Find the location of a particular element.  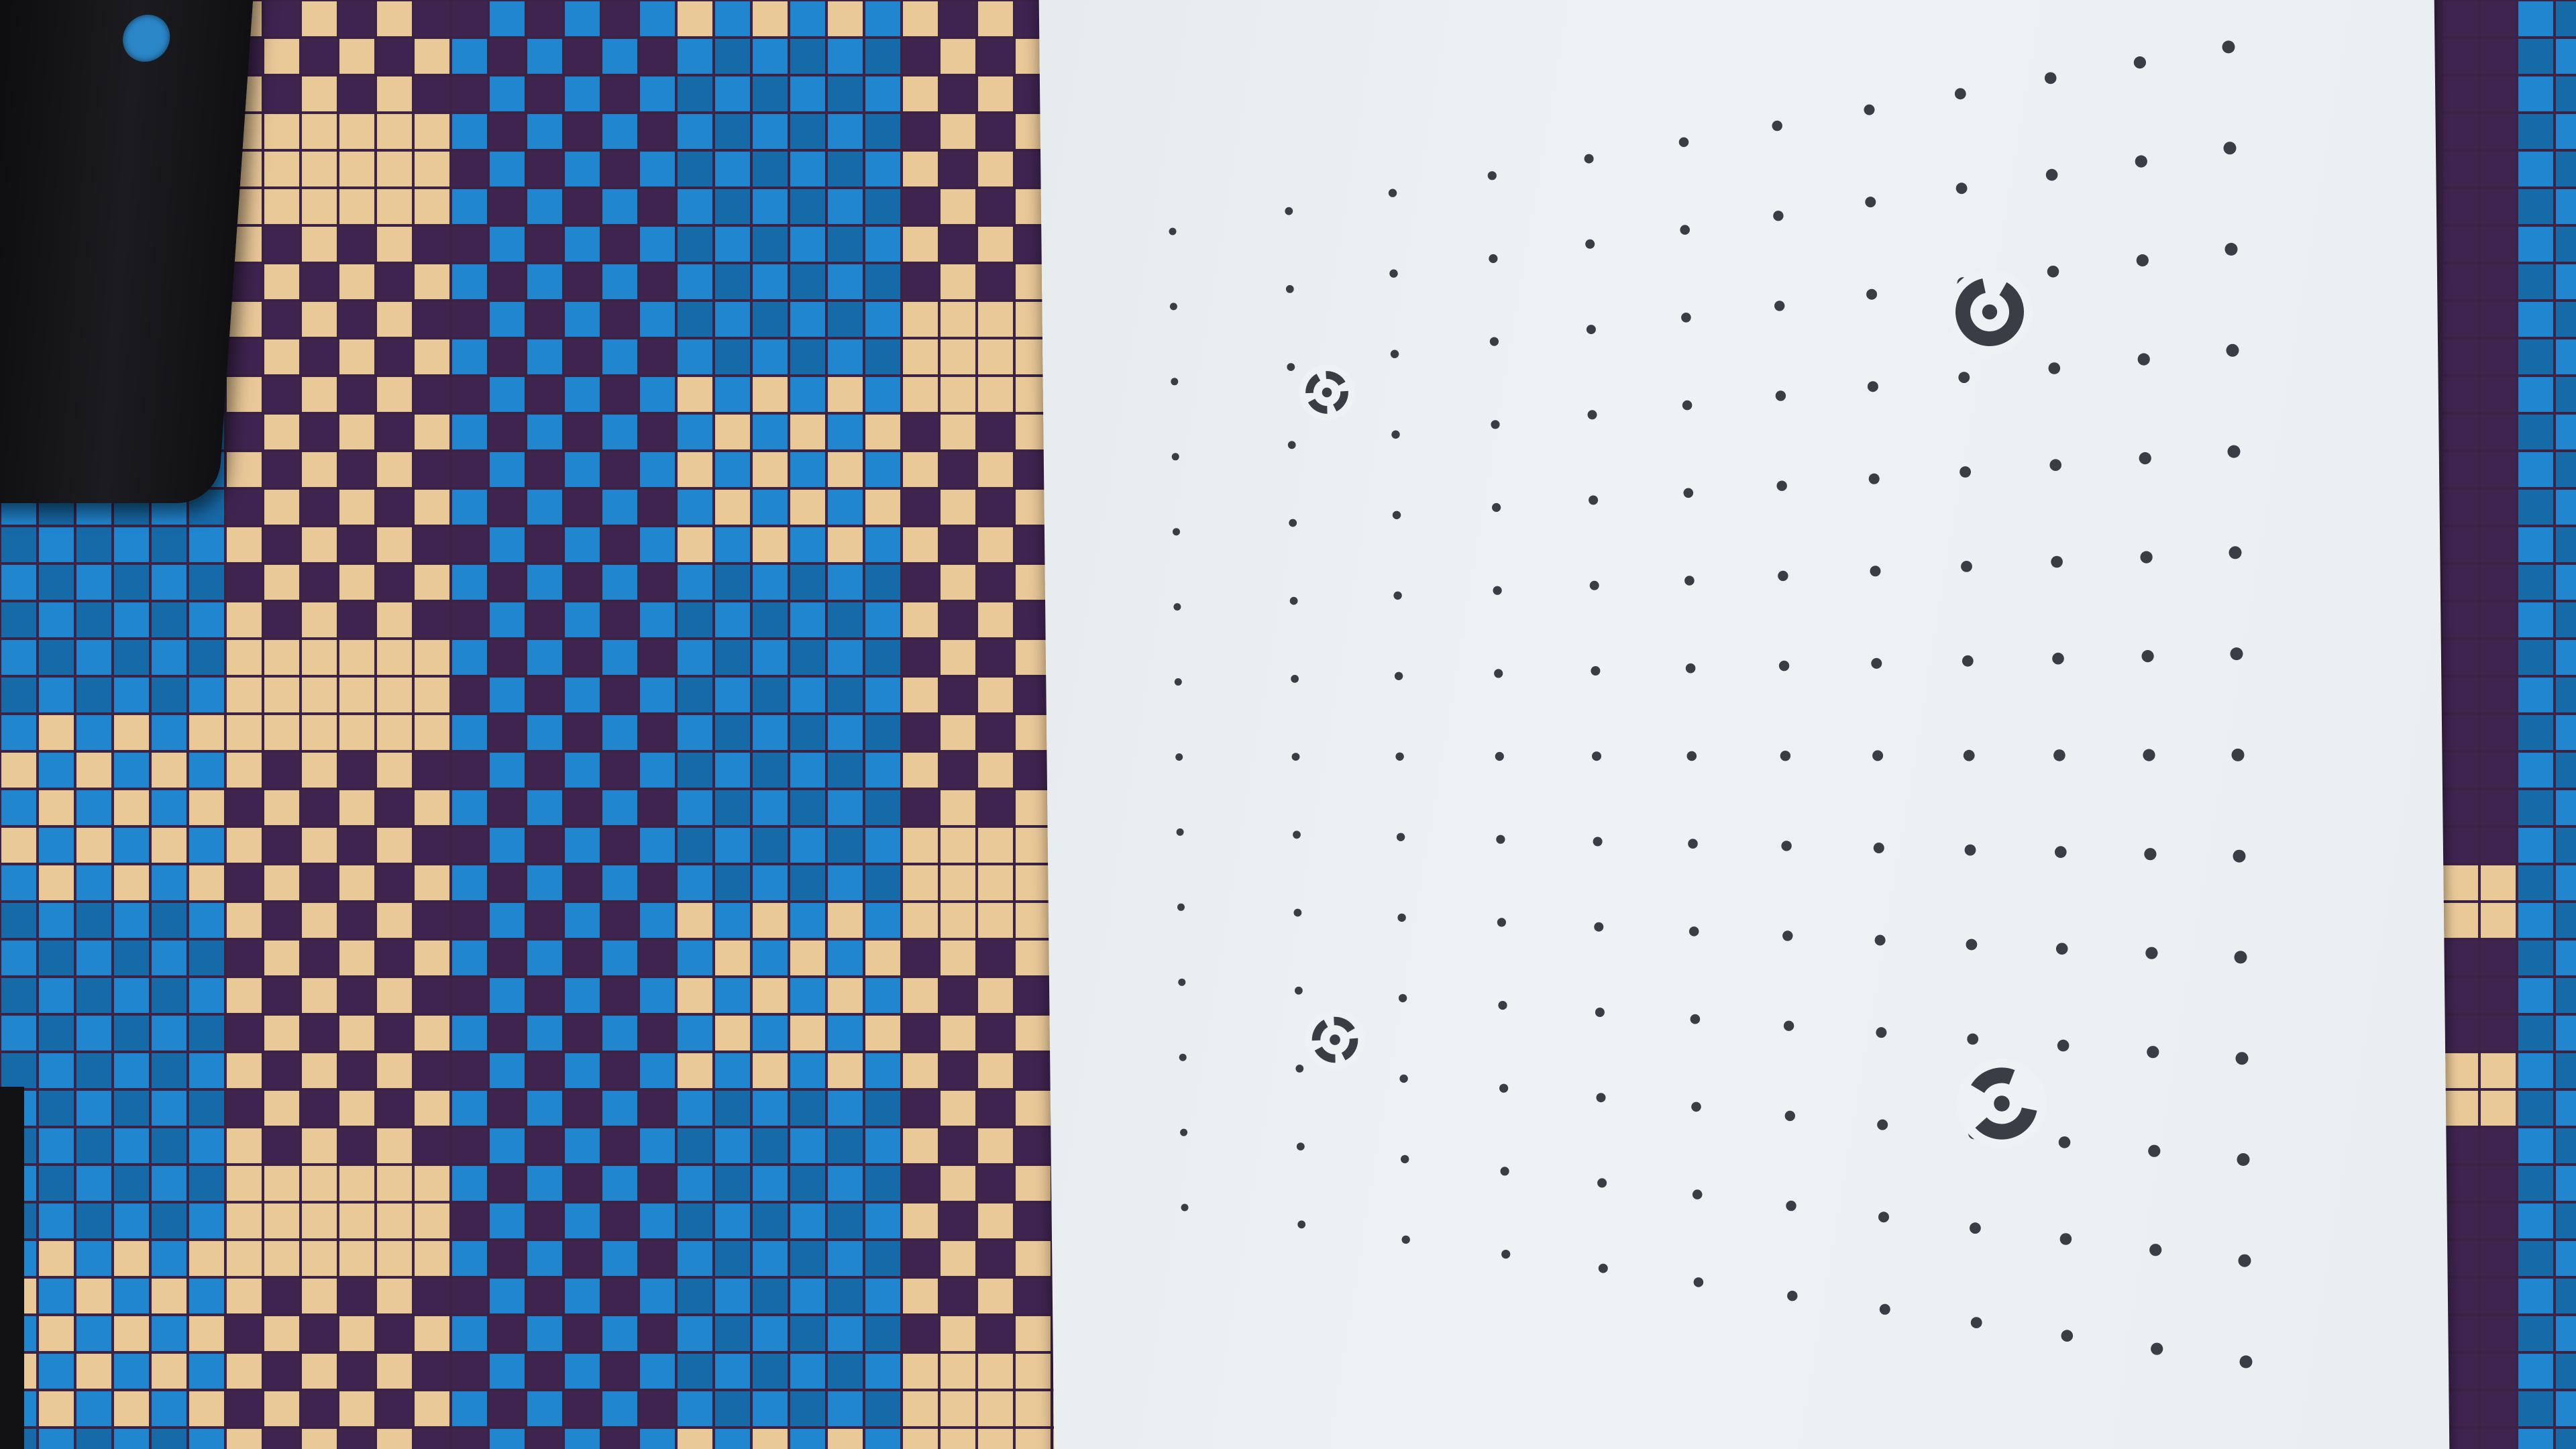

top-left-marker is located at coordinates (1327, 392).